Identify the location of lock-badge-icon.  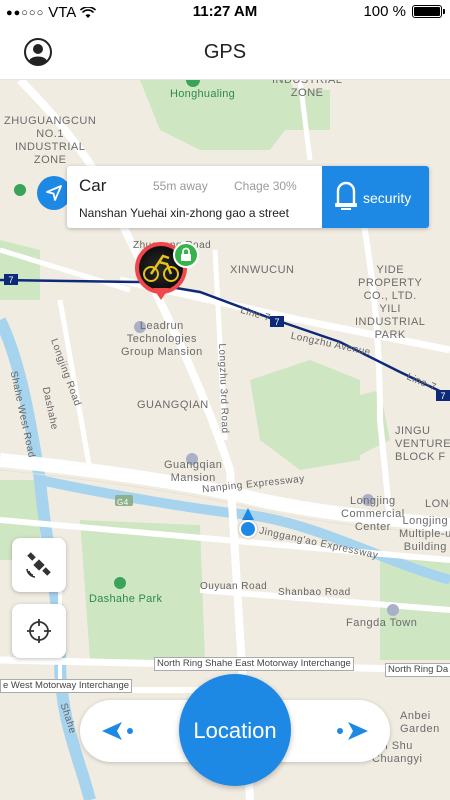
(186, 255).